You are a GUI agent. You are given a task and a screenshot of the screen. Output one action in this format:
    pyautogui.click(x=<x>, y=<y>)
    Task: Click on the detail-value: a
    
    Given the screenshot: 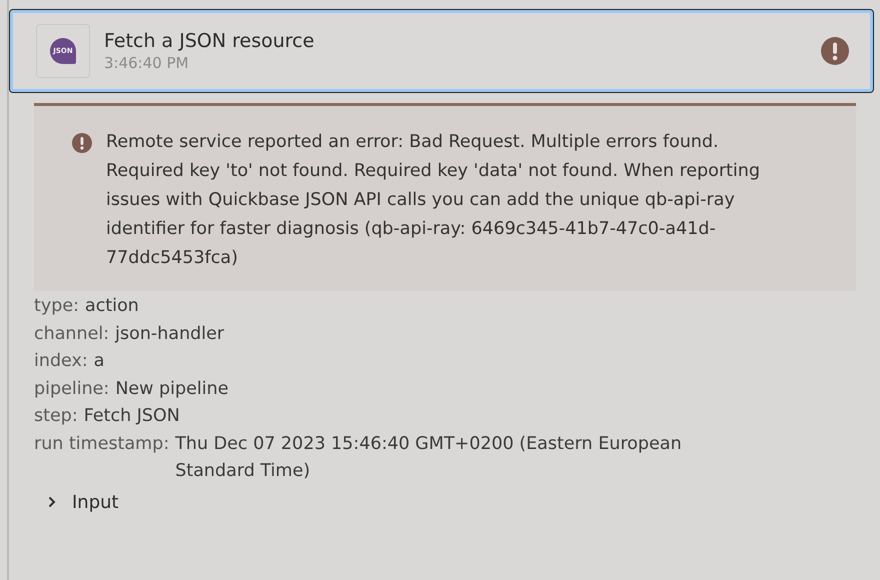 What is the action you would take?
    pyautogui.click(x=99, y=361)
    